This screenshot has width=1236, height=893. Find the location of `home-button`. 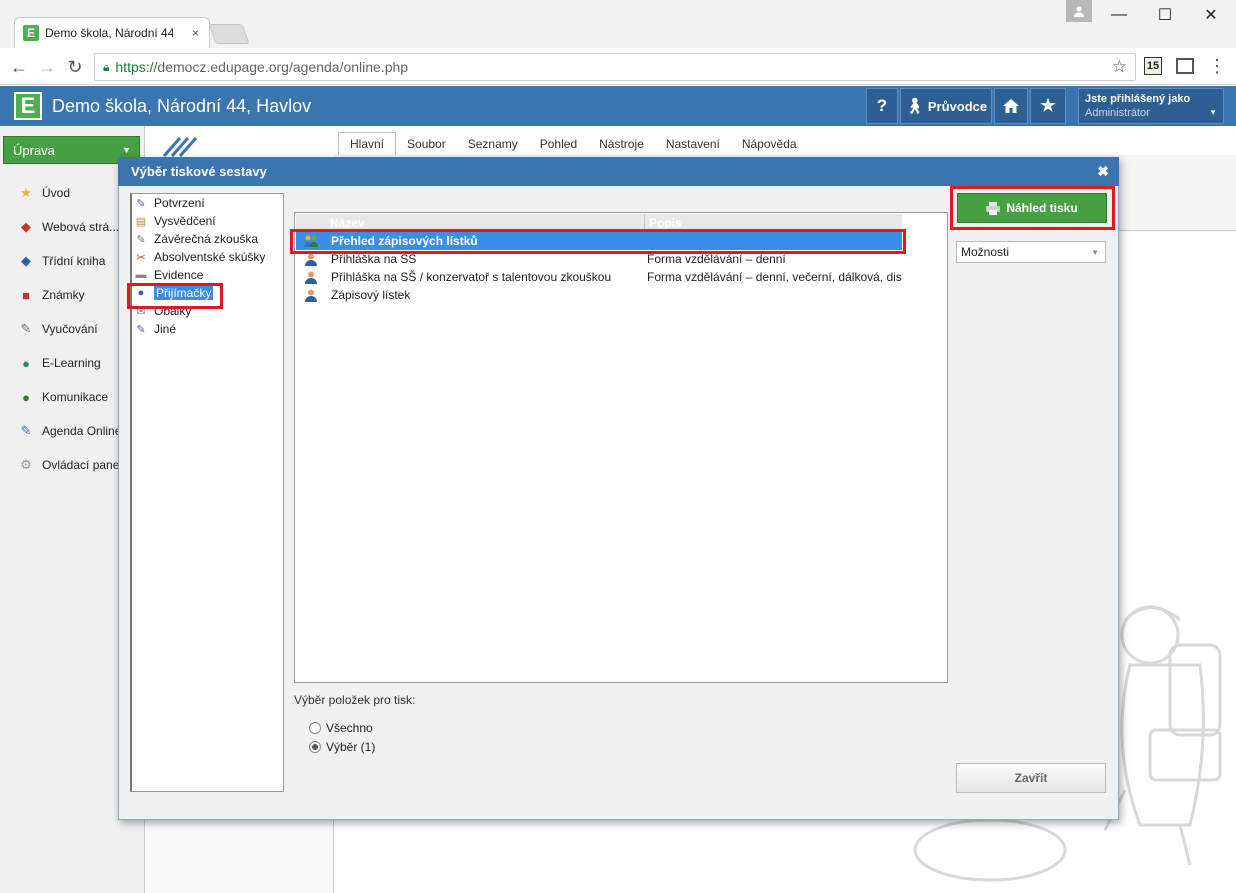

home-button is located at coordinates (1011, 106).